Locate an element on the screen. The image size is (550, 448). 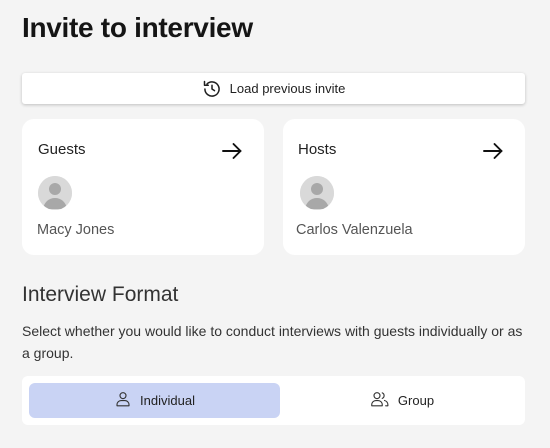
group-option-button: Group is located at coordinates (402, 400).